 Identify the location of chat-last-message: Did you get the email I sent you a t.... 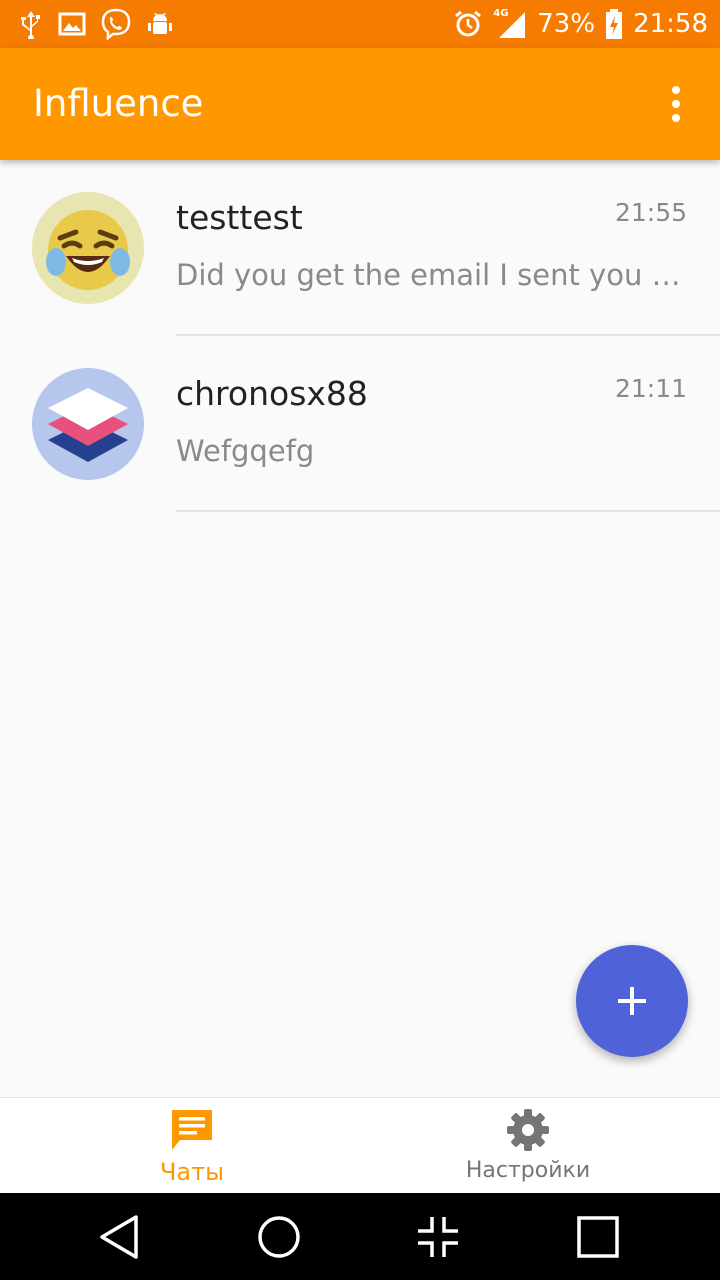
(431, 275).